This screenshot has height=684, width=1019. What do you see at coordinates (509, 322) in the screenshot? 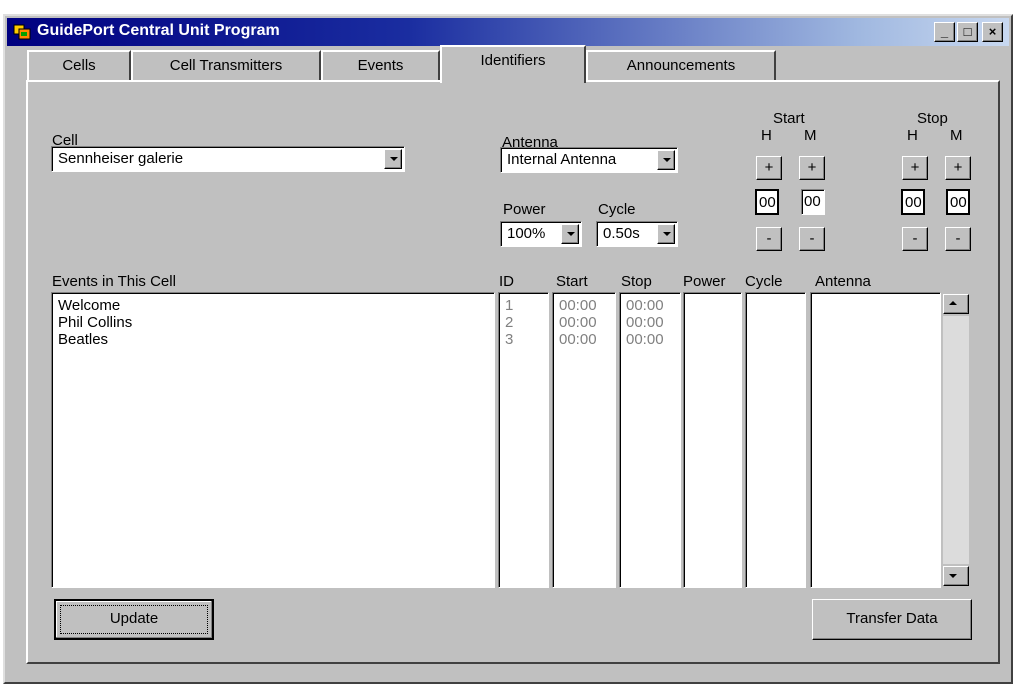
I see `list-item: 2` at bounding box center [509, 322].